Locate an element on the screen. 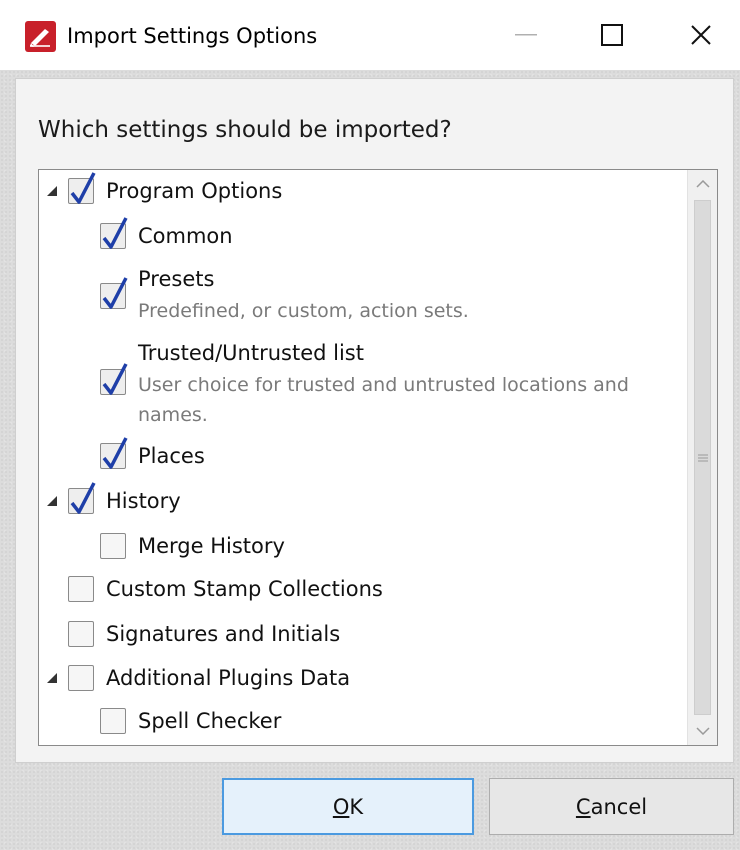  checkbox-common is located at coordinates (114, 233).